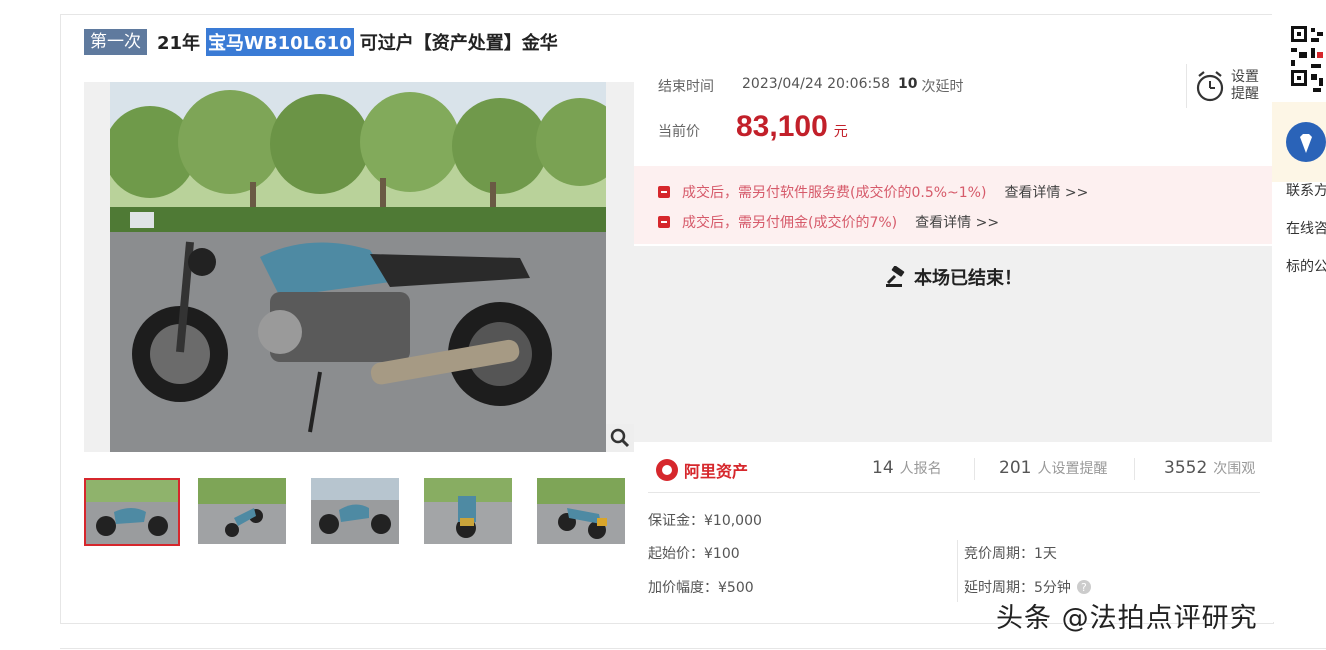 The width and height of the screenshot is (1326, 650). I want to click on currency-unit: 元, so click(840, 132).